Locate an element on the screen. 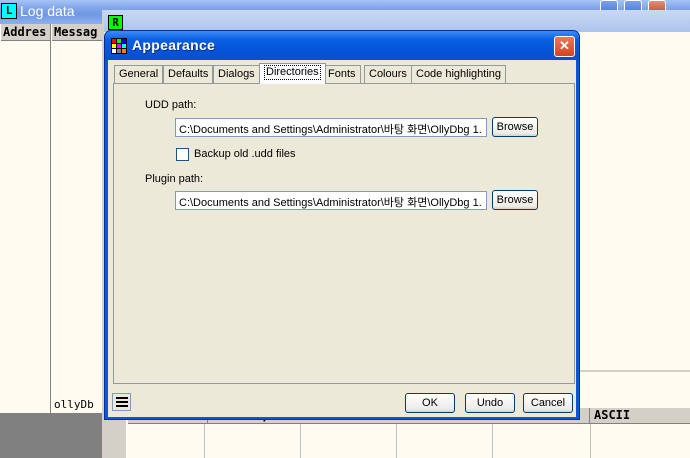  undo-button: Undo is located at coordinates (490, 403).